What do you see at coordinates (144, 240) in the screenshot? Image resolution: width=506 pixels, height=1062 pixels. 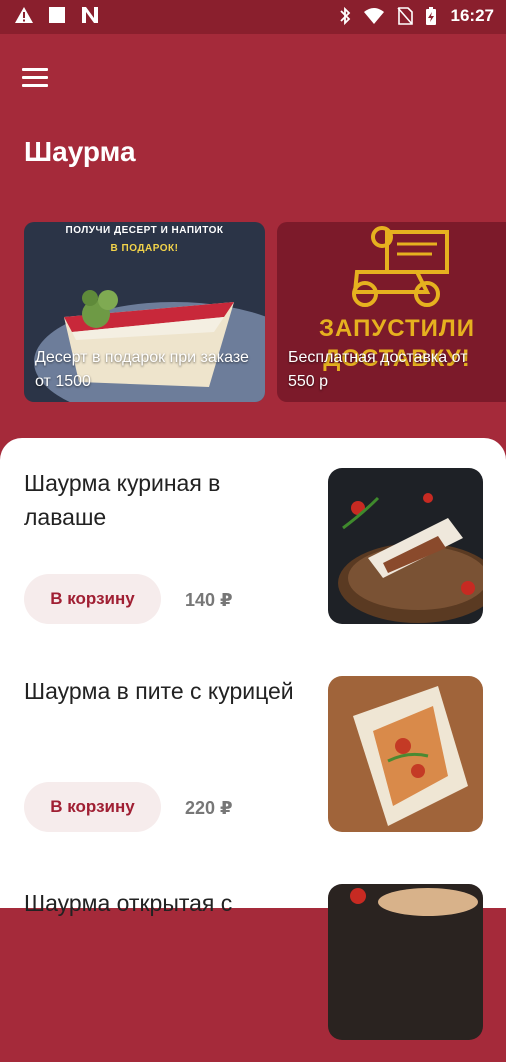 I see `dessert-banner-text: ПОЛУЧИ ДЕСЕРТ И НАПИТОК В ПОДАРОК!` at bounding box center [144, 240].